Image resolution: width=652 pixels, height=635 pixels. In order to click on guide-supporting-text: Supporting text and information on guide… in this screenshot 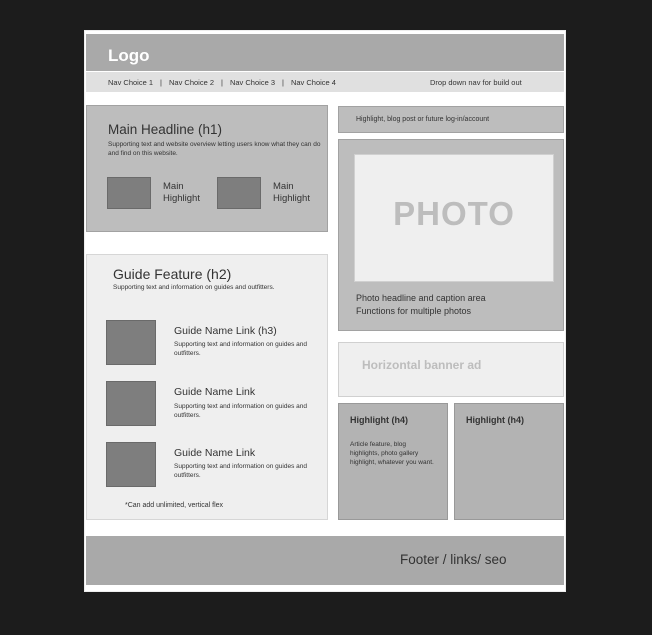, I will do `click(194, 287)`.